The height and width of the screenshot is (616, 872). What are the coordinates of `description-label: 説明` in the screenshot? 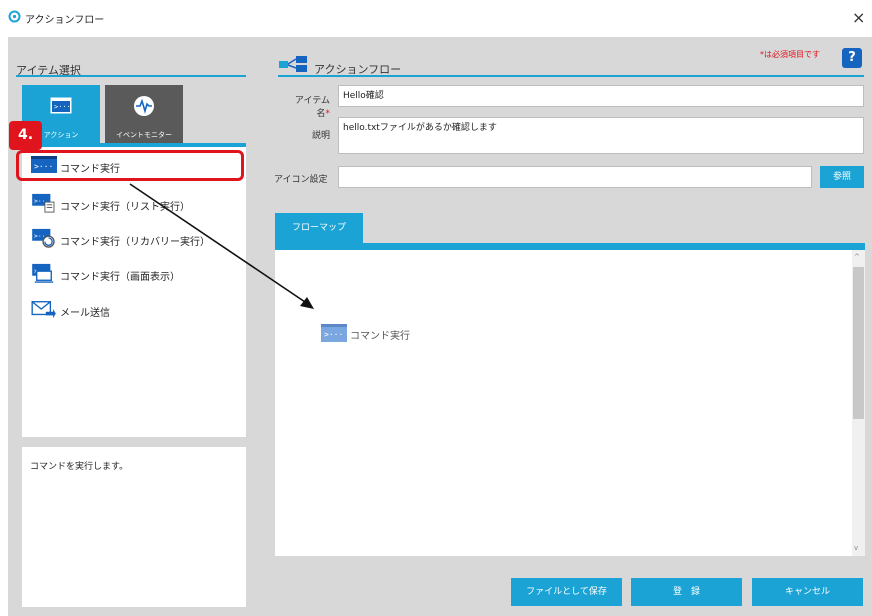 It's located at (320, 136).